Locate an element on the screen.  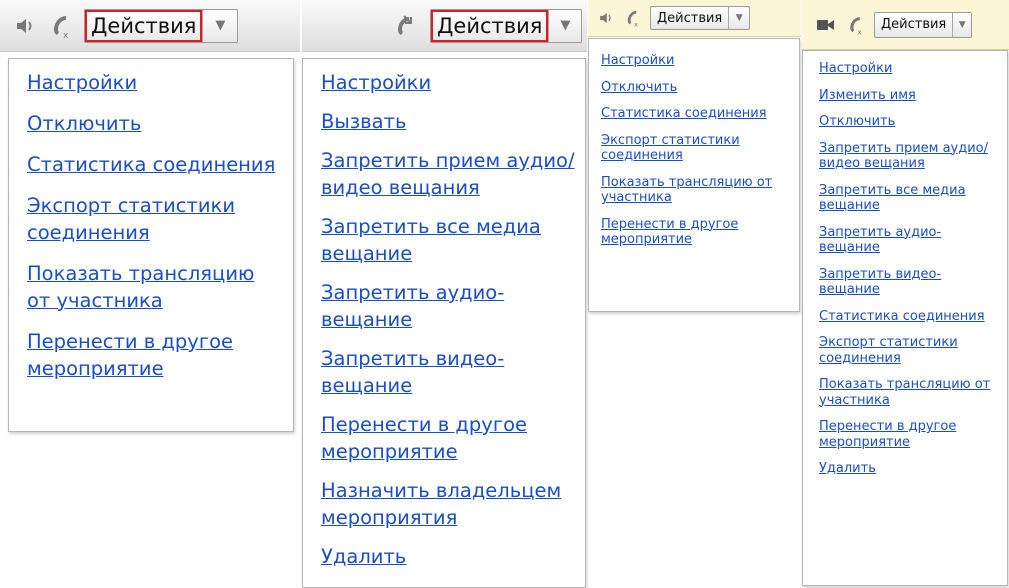
menu-item: Назначить владельцем мероприятия is located at coordinates (452, 504).